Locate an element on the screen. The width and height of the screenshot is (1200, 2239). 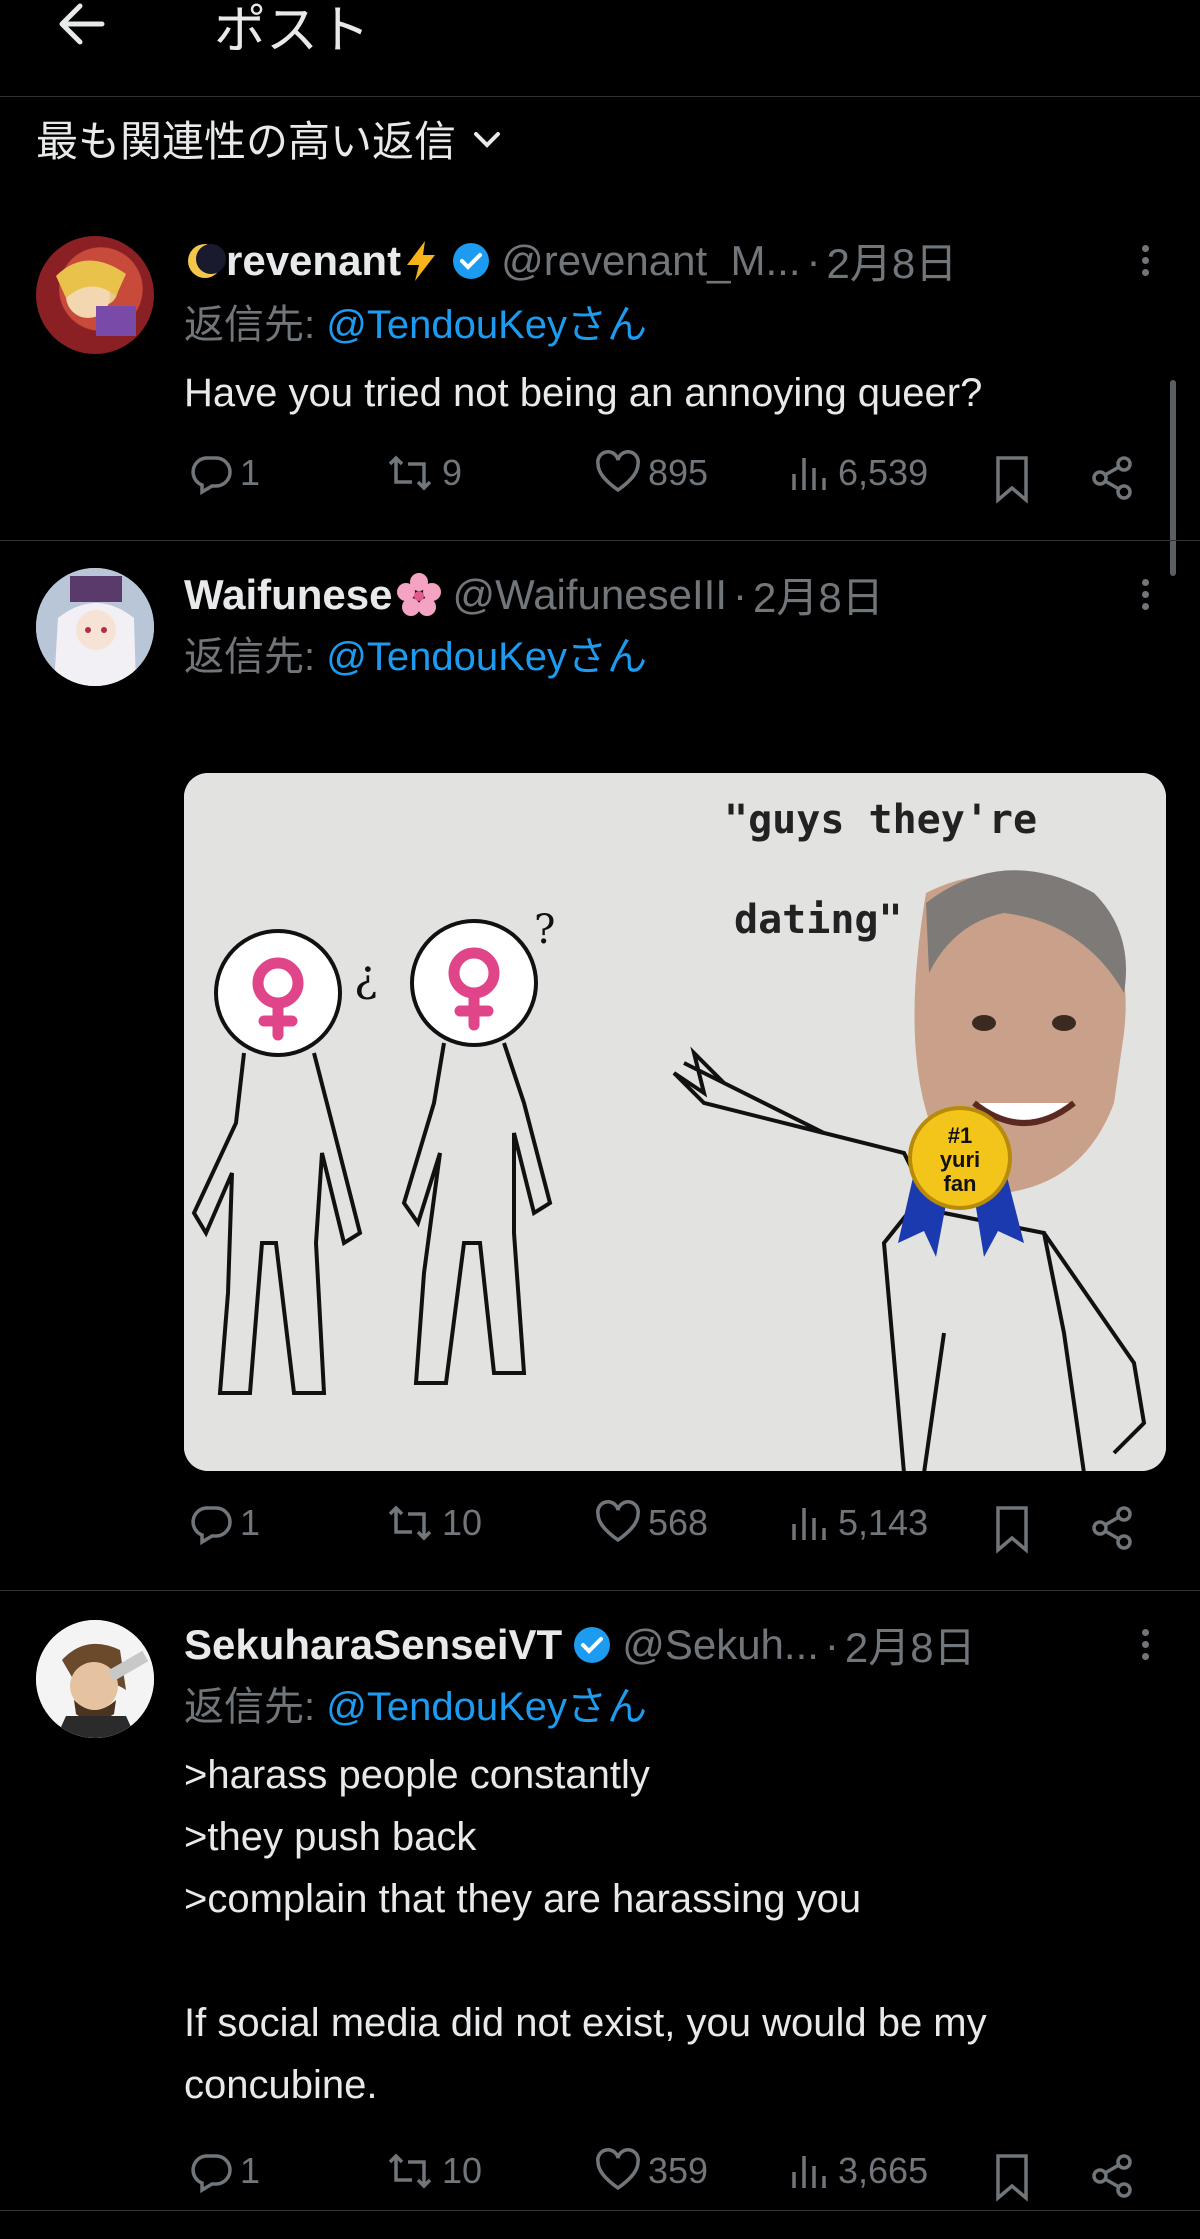
badge-line3: fan is located at coordinates (960, 1183).